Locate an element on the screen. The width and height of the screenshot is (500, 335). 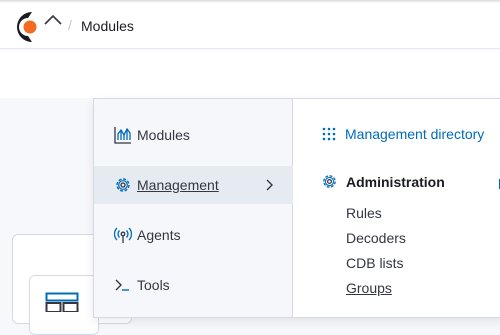
page-header-band is located at coordinates (250, 74).